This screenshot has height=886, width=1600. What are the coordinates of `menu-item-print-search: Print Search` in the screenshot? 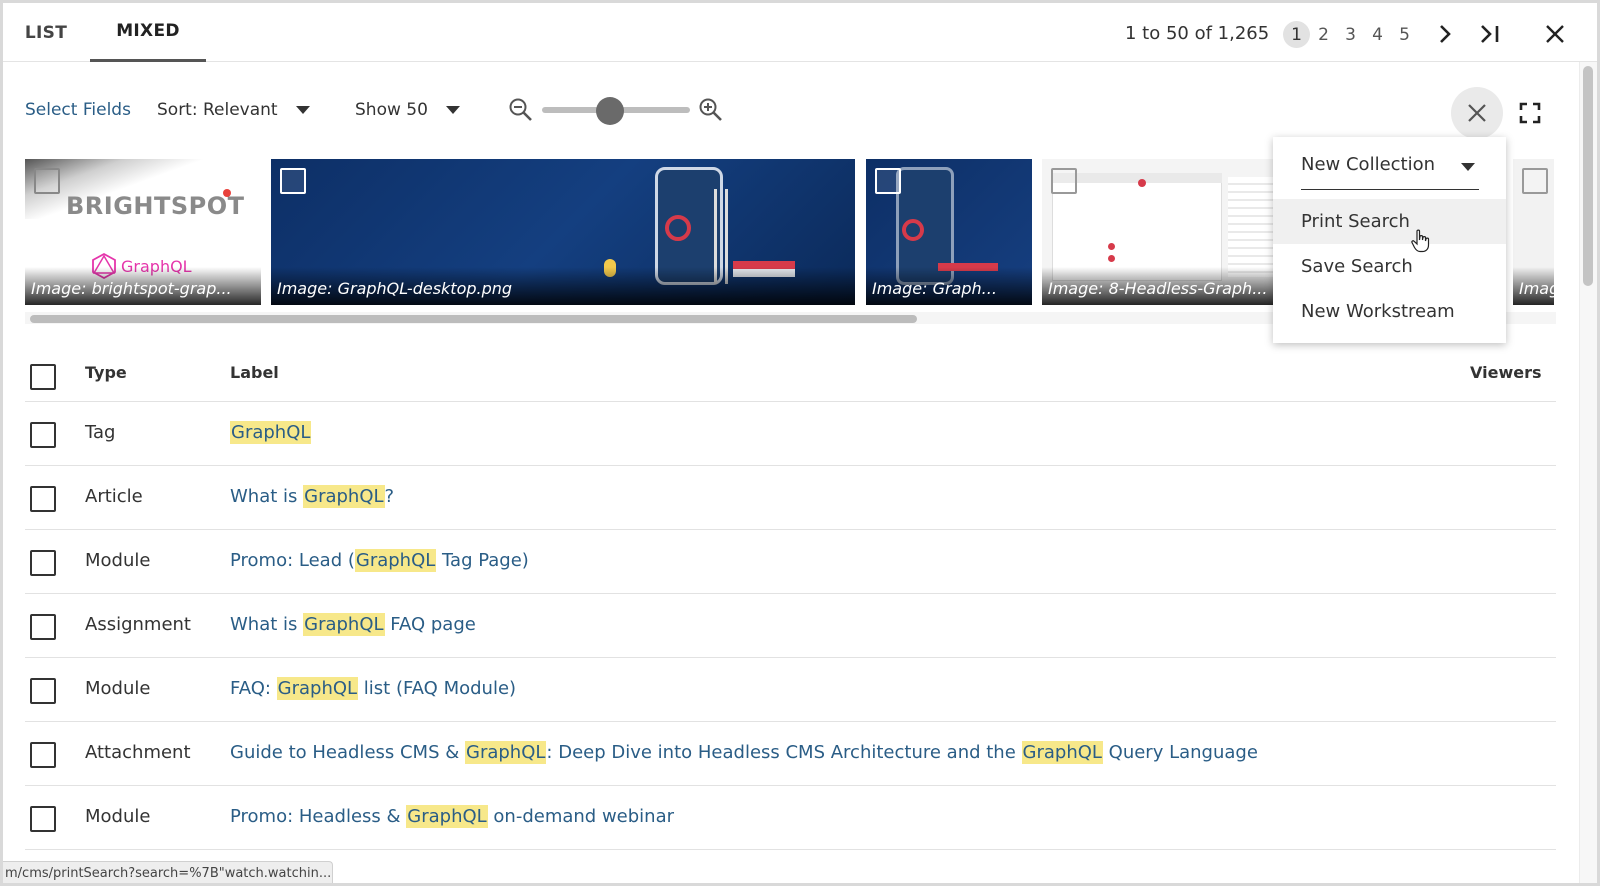 It's located at (1389, 221).